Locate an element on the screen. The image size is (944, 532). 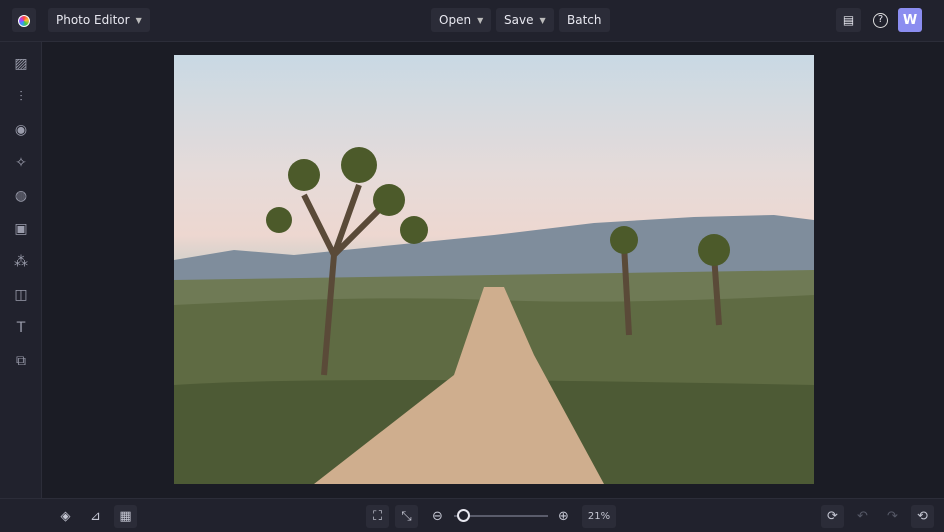
zoom-out-button: ⊖ is located at coordinates (437, 516).